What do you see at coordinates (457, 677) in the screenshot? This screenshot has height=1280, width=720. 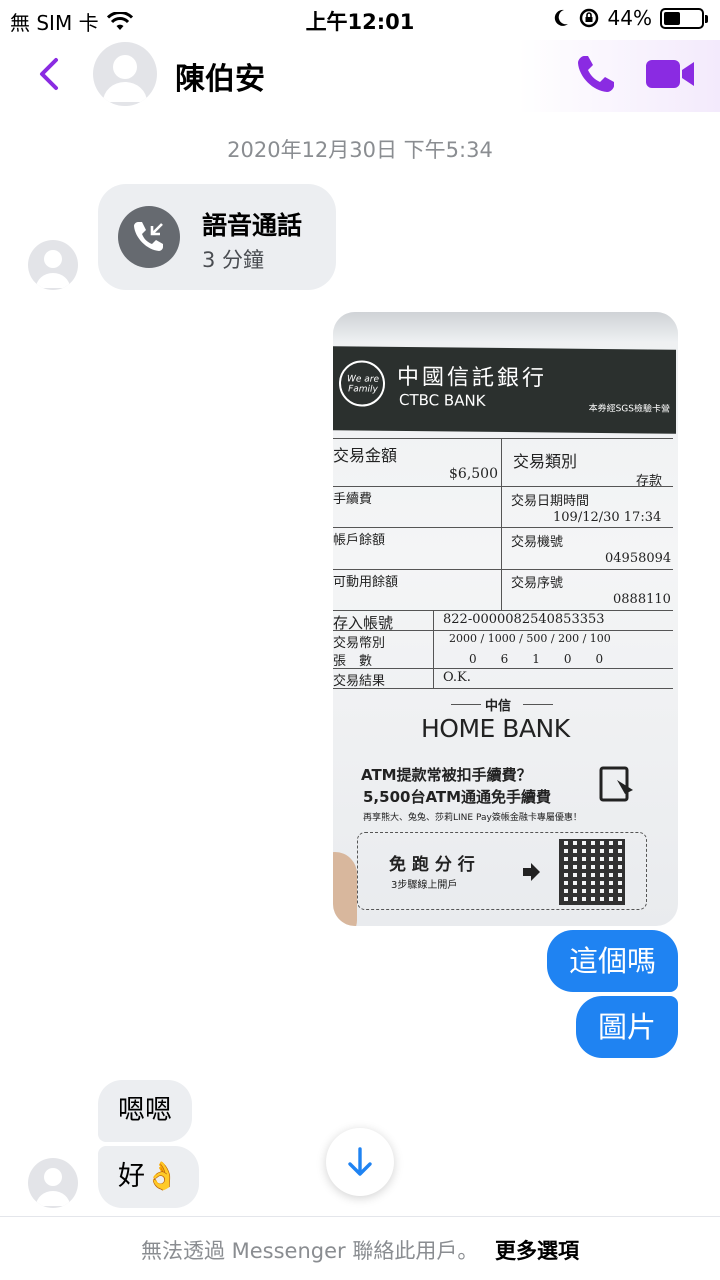 I see `result-value: O.K.` at bounding box center [457, 677].